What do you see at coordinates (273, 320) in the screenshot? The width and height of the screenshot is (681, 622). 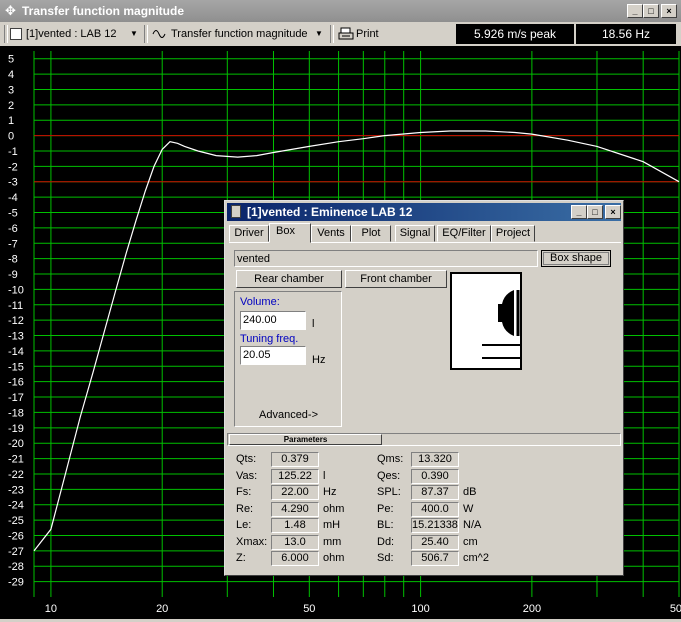 I see `volume-input: 240.00` at bounding box center [273, 320].